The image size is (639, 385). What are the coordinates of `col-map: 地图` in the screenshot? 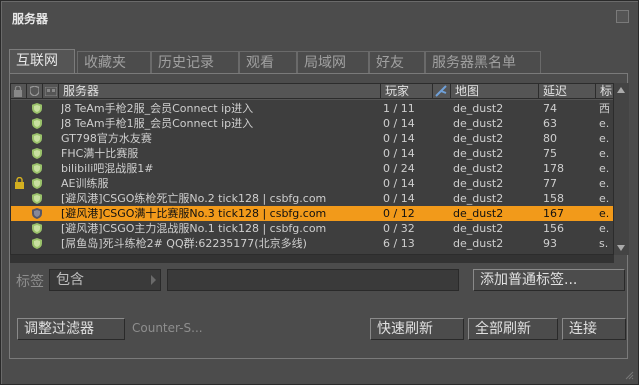 It's located at (495, 91).